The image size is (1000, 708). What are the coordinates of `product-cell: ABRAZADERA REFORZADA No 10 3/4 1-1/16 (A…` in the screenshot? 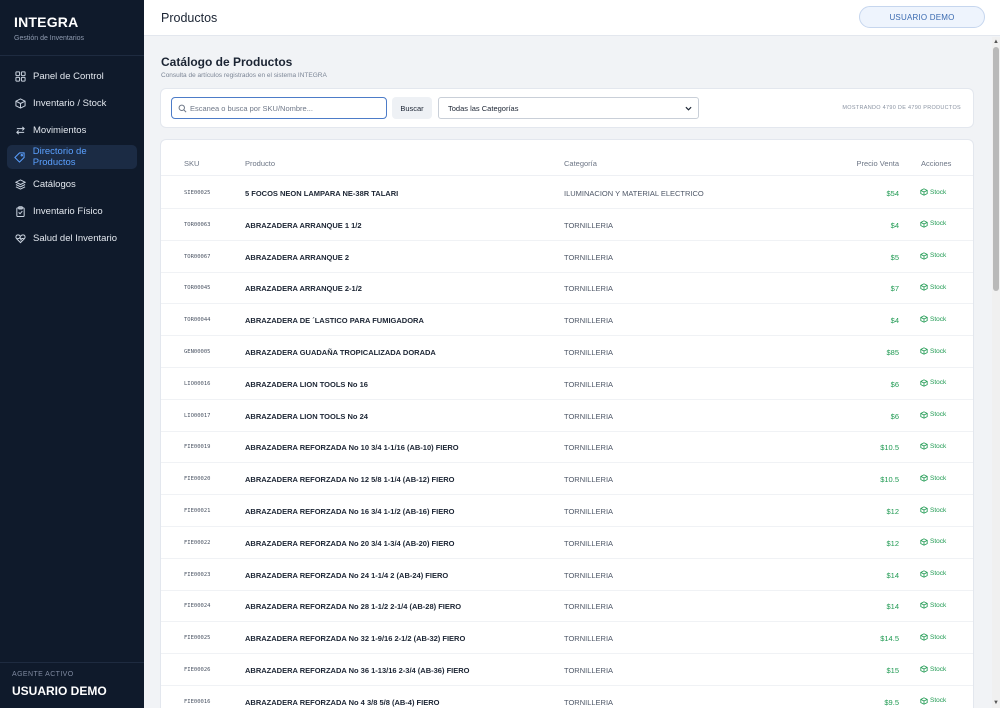 It's located at (352, 448).